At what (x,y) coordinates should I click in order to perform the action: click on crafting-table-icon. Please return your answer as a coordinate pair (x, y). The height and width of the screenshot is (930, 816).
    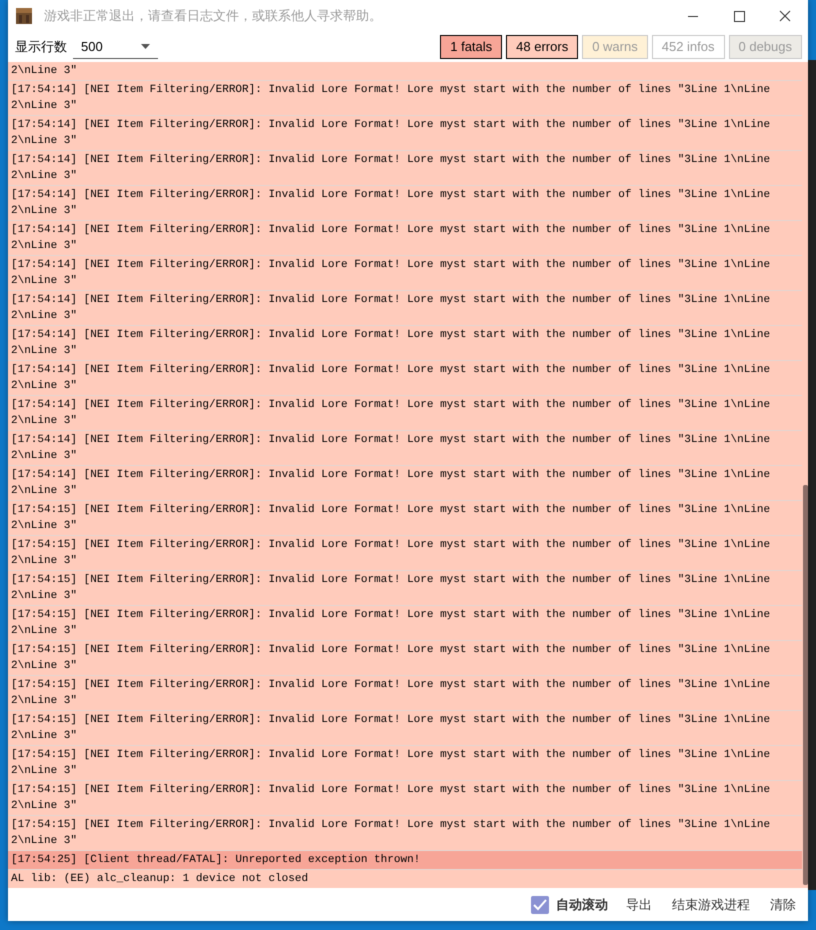
    Looking at the image, I should click on (24, 16).